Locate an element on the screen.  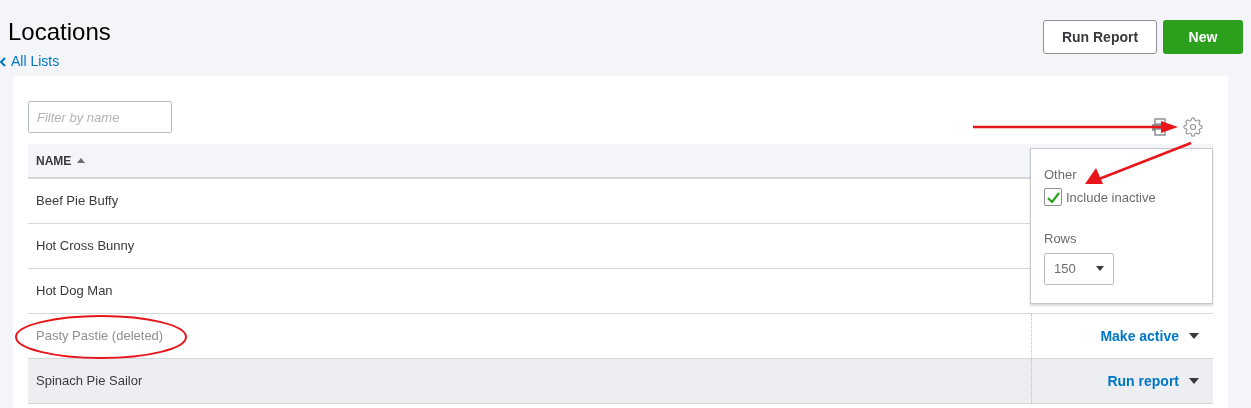
checkbox is located at coordinates (1053, 197).